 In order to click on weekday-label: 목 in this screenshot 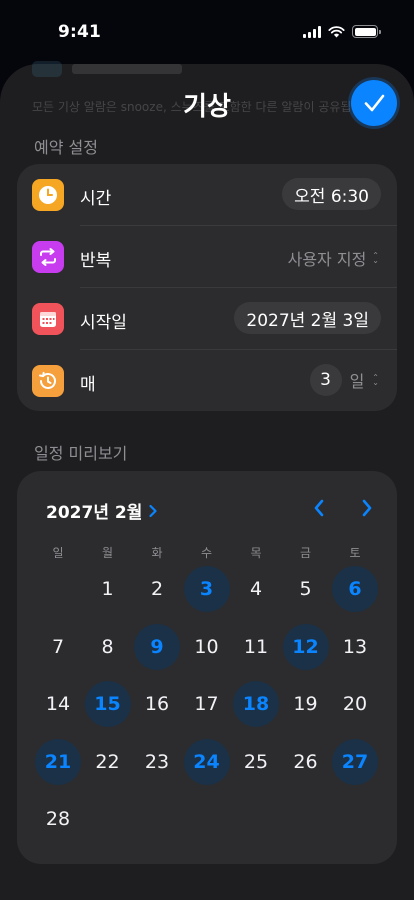, I will do `click(256, 553)`.